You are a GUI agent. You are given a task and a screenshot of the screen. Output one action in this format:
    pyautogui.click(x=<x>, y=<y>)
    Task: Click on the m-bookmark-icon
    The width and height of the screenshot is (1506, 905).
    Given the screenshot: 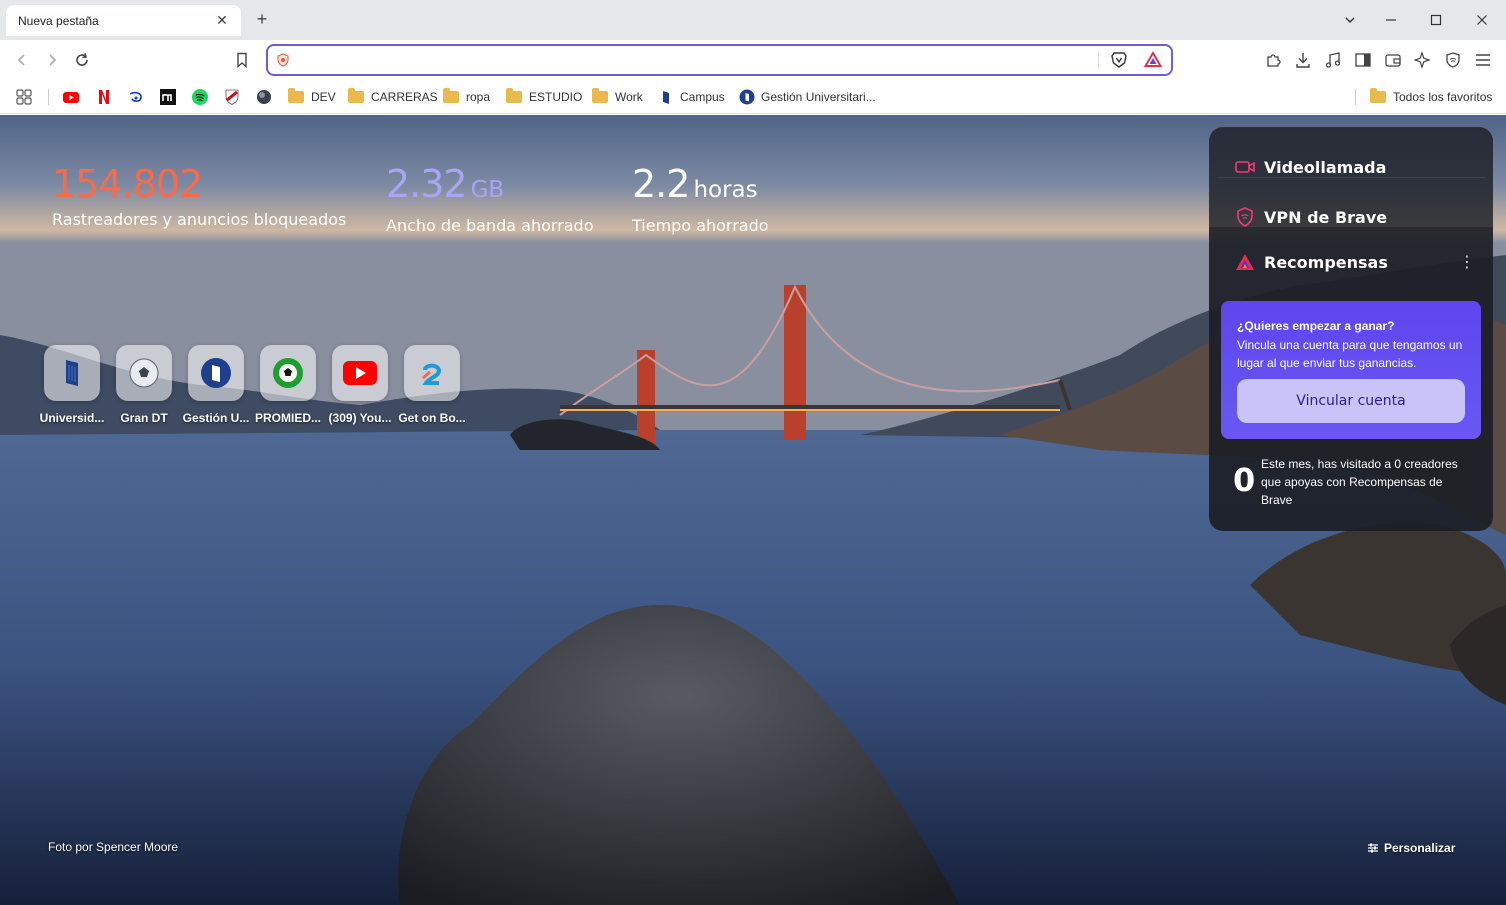 What is the action you would take?
    pyautogui.click(x=171, y=97)
    